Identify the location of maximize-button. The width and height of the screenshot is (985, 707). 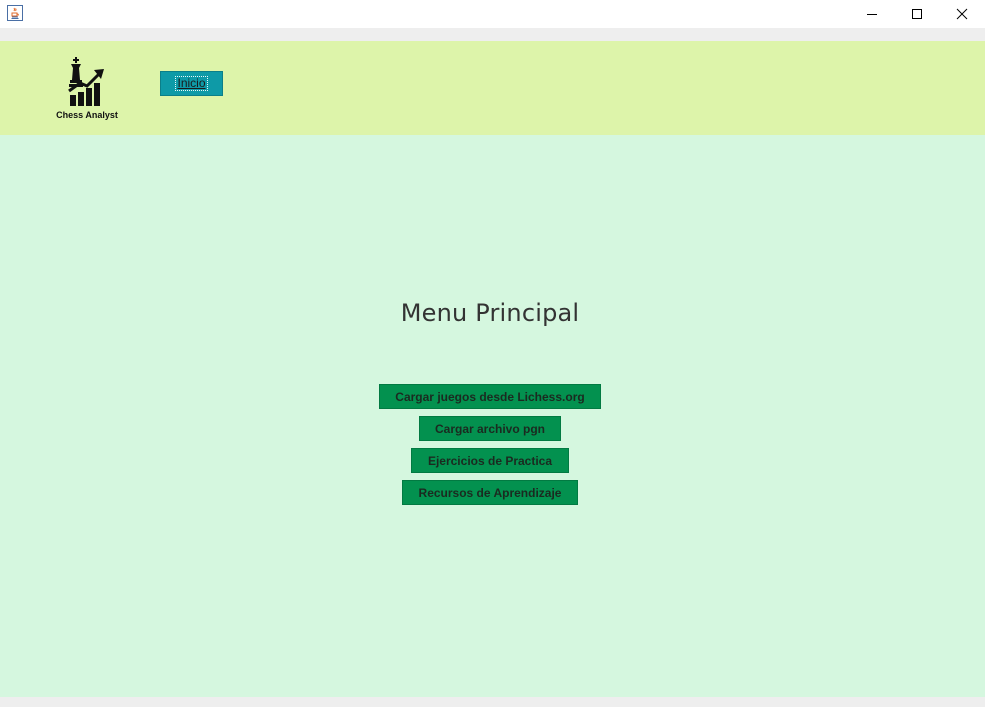
(917, 14).